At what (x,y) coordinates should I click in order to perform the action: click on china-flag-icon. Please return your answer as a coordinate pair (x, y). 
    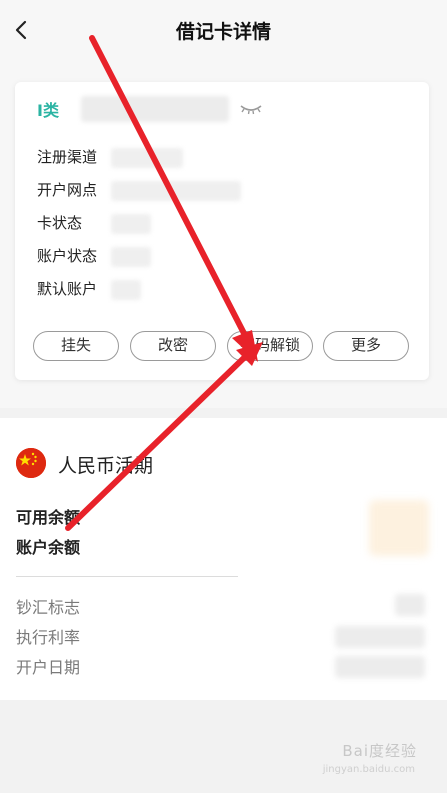
    Looking at the image, I should click on (31, 463).